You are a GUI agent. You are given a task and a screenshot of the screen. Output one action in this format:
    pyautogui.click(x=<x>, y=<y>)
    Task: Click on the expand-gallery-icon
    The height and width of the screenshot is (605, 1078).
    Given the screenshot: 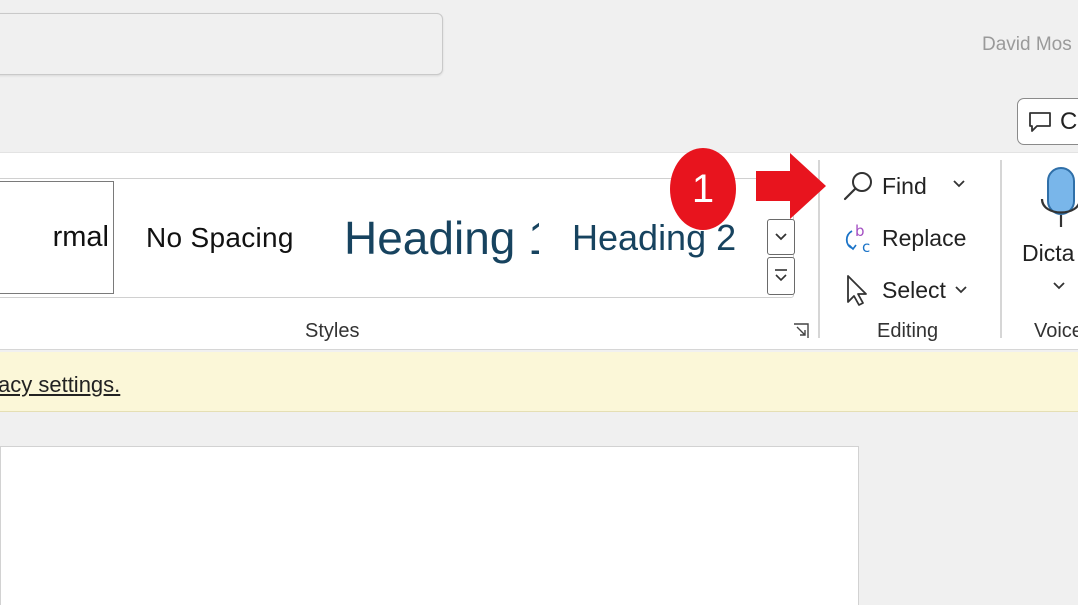 What is the action you would take?
    pyautogui.click(x=781, y=275)
    